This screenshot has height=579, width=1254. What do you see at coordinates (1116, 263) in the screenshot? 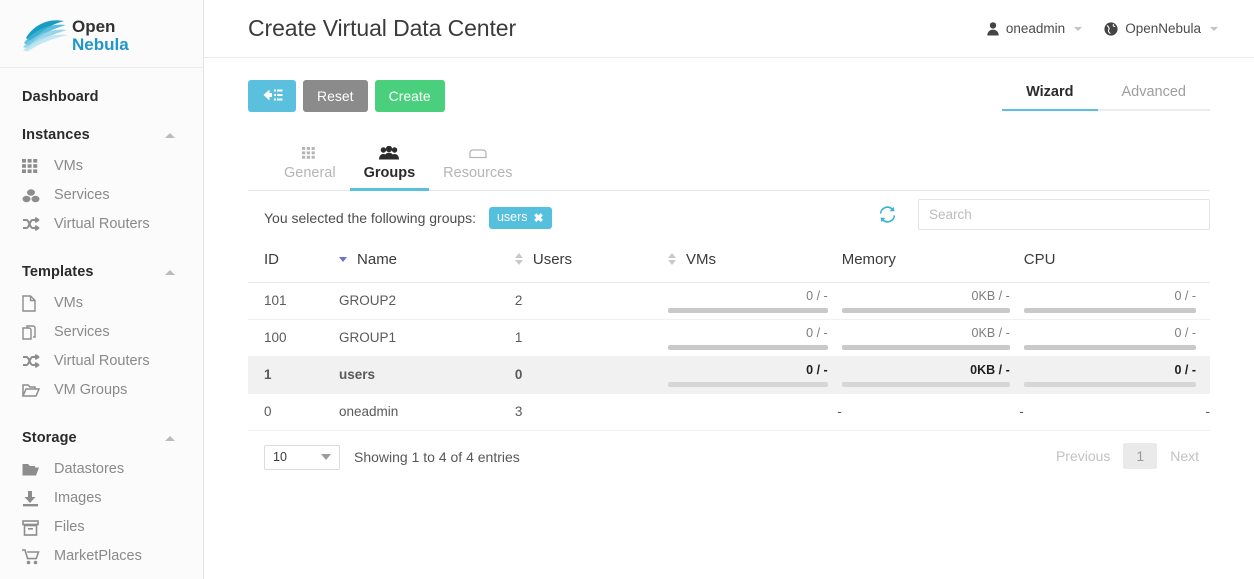
I see `column-header-cpu: CPU` at bounding box center [1116, 263].